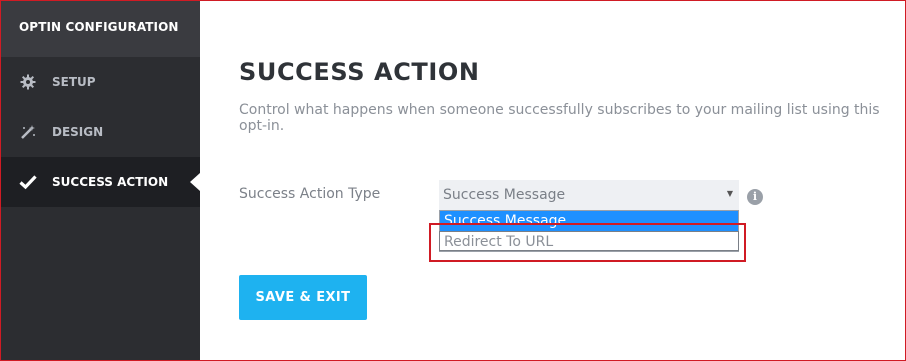 This screenshot has width=906, height=361. What do you see at coordinates (359, 72) in the screenshot?
I see `page-title: SUCCESS ACTION` at bounding box center [359, 72].